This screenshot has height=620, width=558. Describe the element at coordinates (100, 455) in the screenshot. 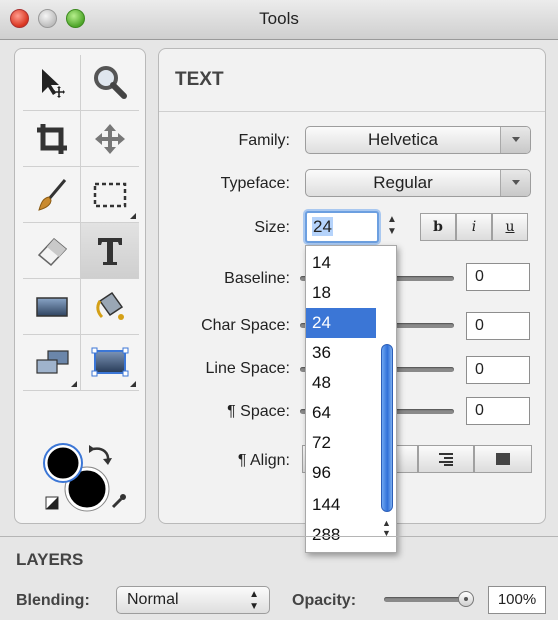

I see `swap-colors-icon` at that location.